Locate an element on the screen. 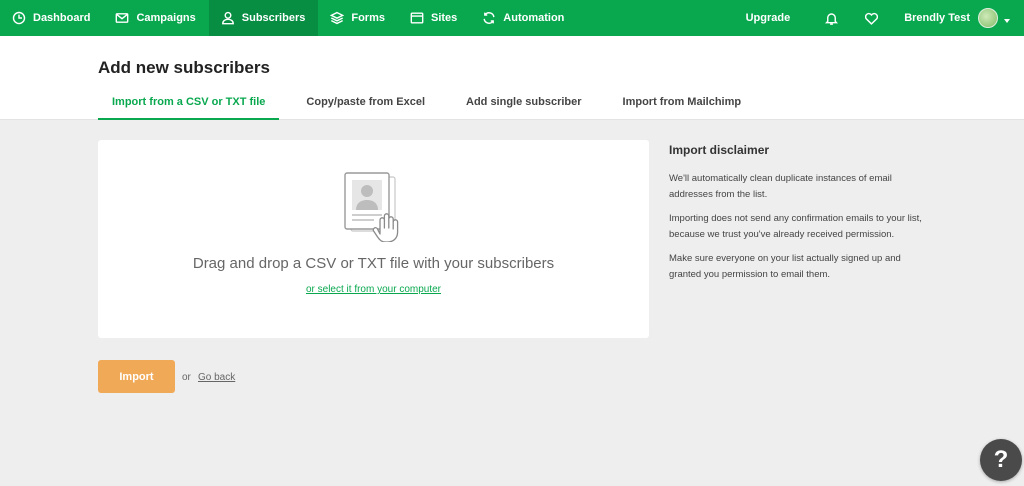 The width and height of the screenshot is (1024, 486). bell-icon is located at coordinates (832, 18).